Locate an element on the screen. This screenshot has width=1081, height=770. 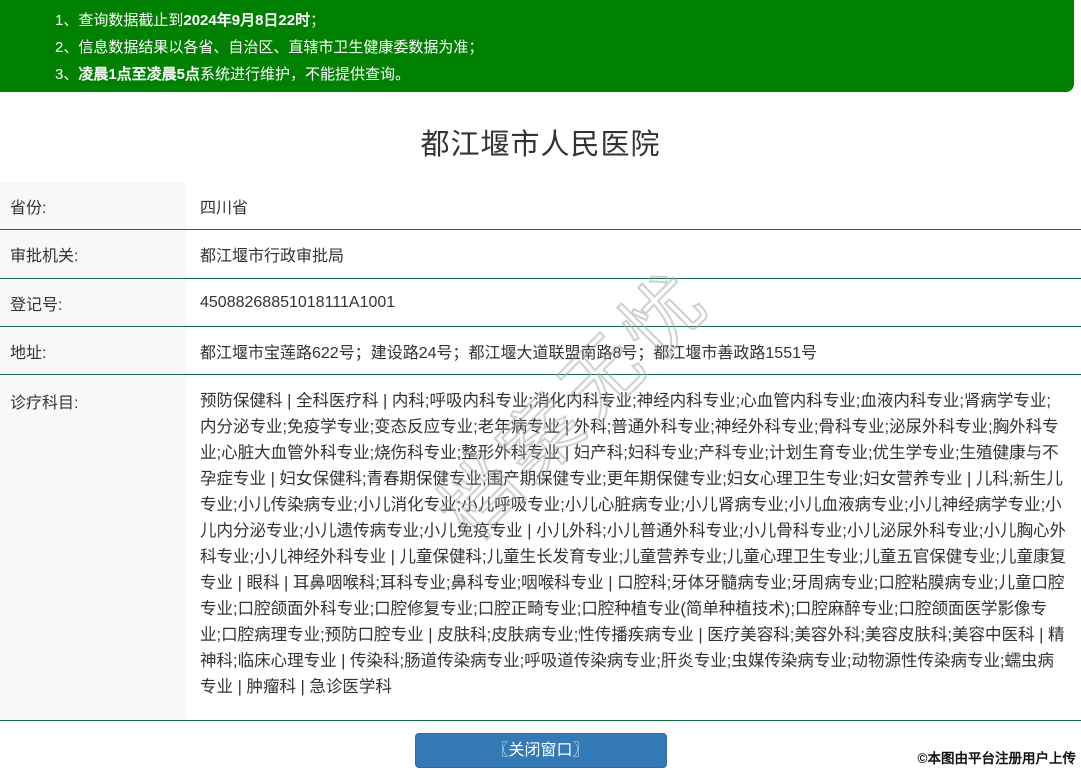
notice-line-2: 2、信息数据结果以各省、自治区、直辖市卫生健康委数据为准； is located at coordinates (564, 47).